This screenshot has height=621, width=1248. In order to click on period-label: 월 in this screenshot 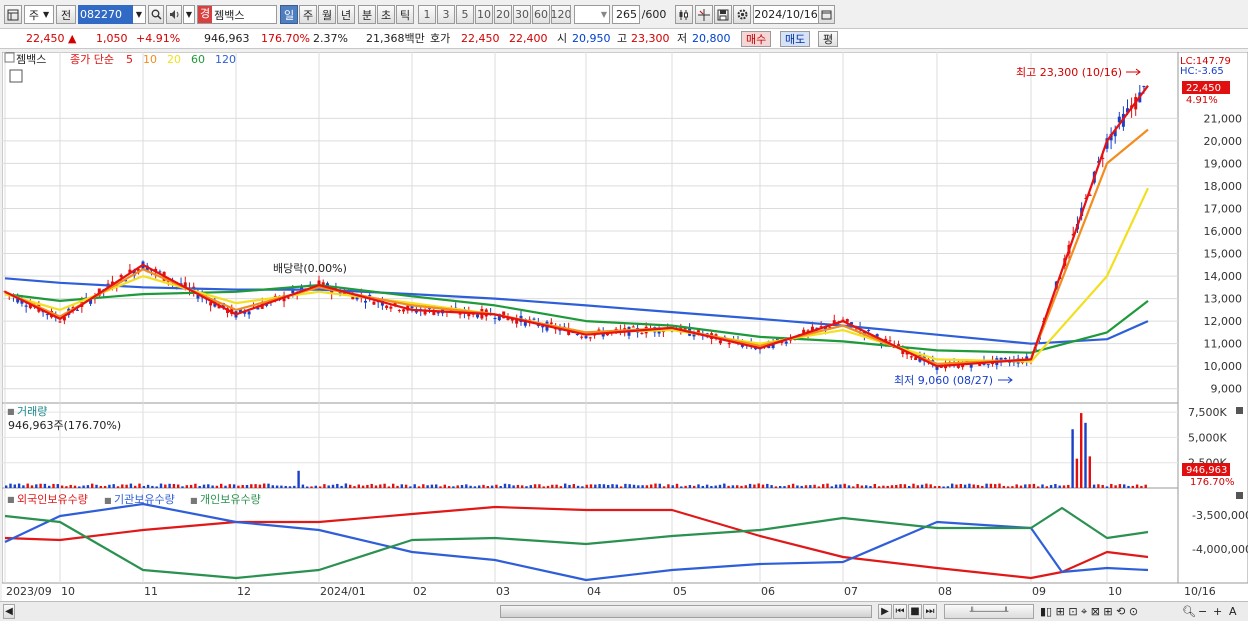, I will do `click(327, 15)`.